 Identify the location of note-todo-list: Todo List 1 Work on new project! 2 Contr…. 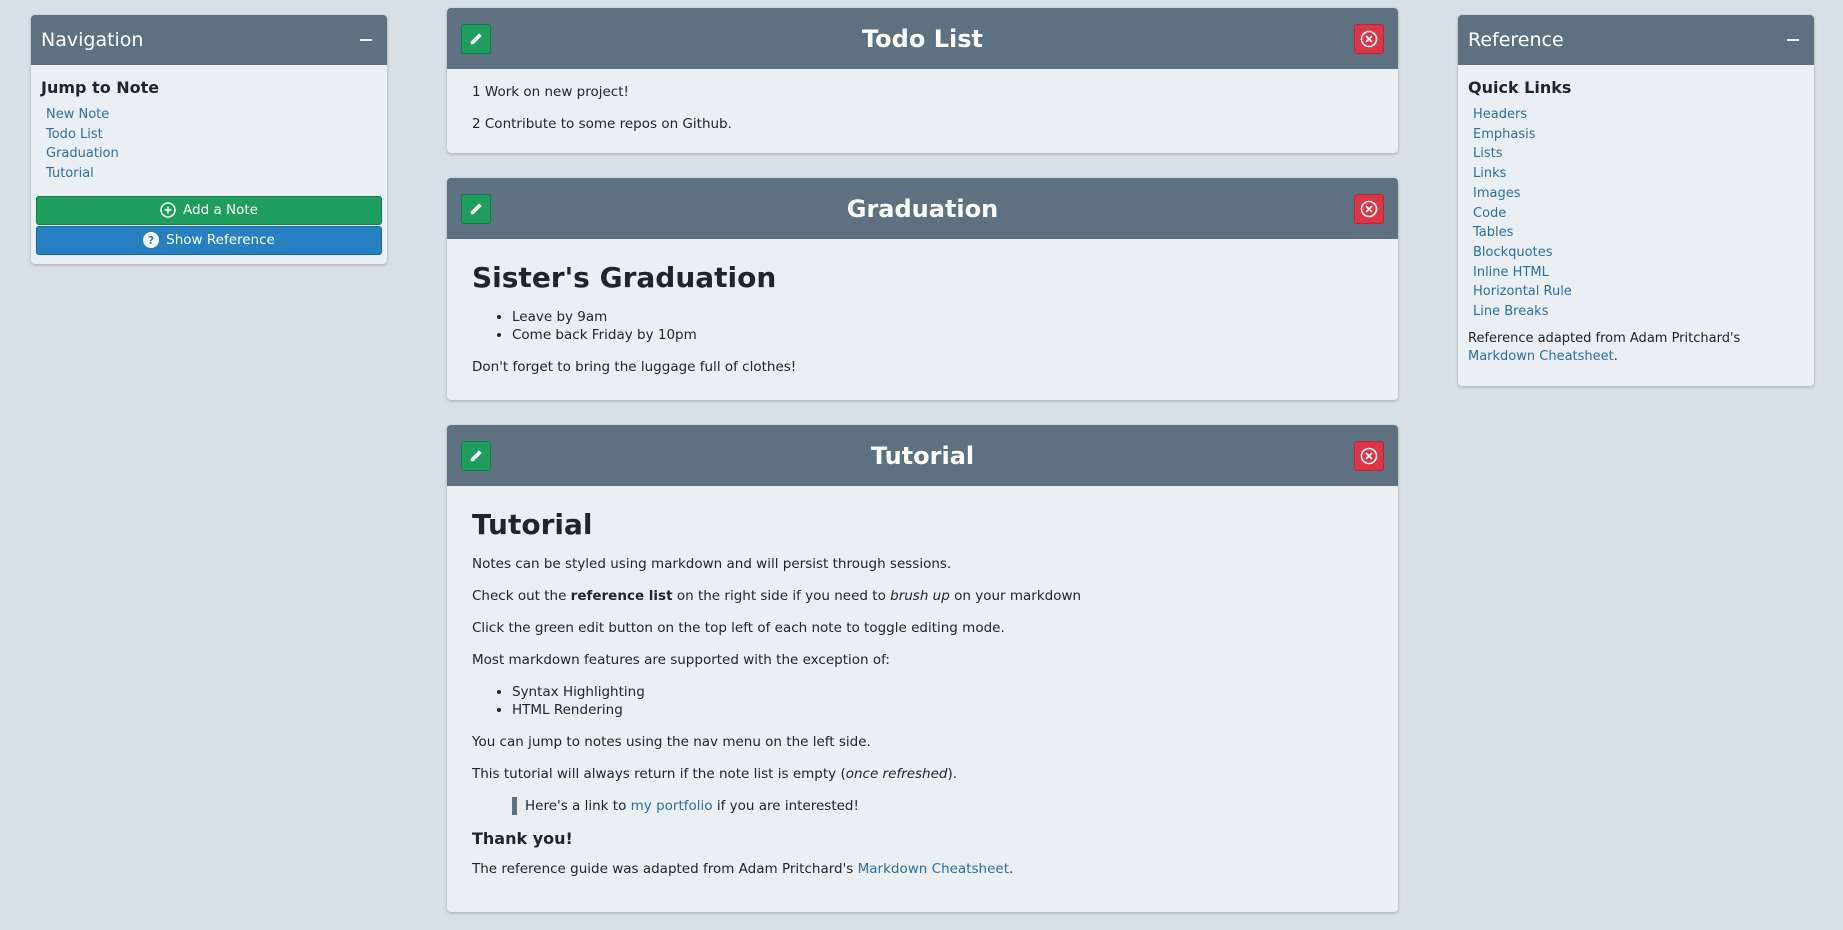
(922, 80).